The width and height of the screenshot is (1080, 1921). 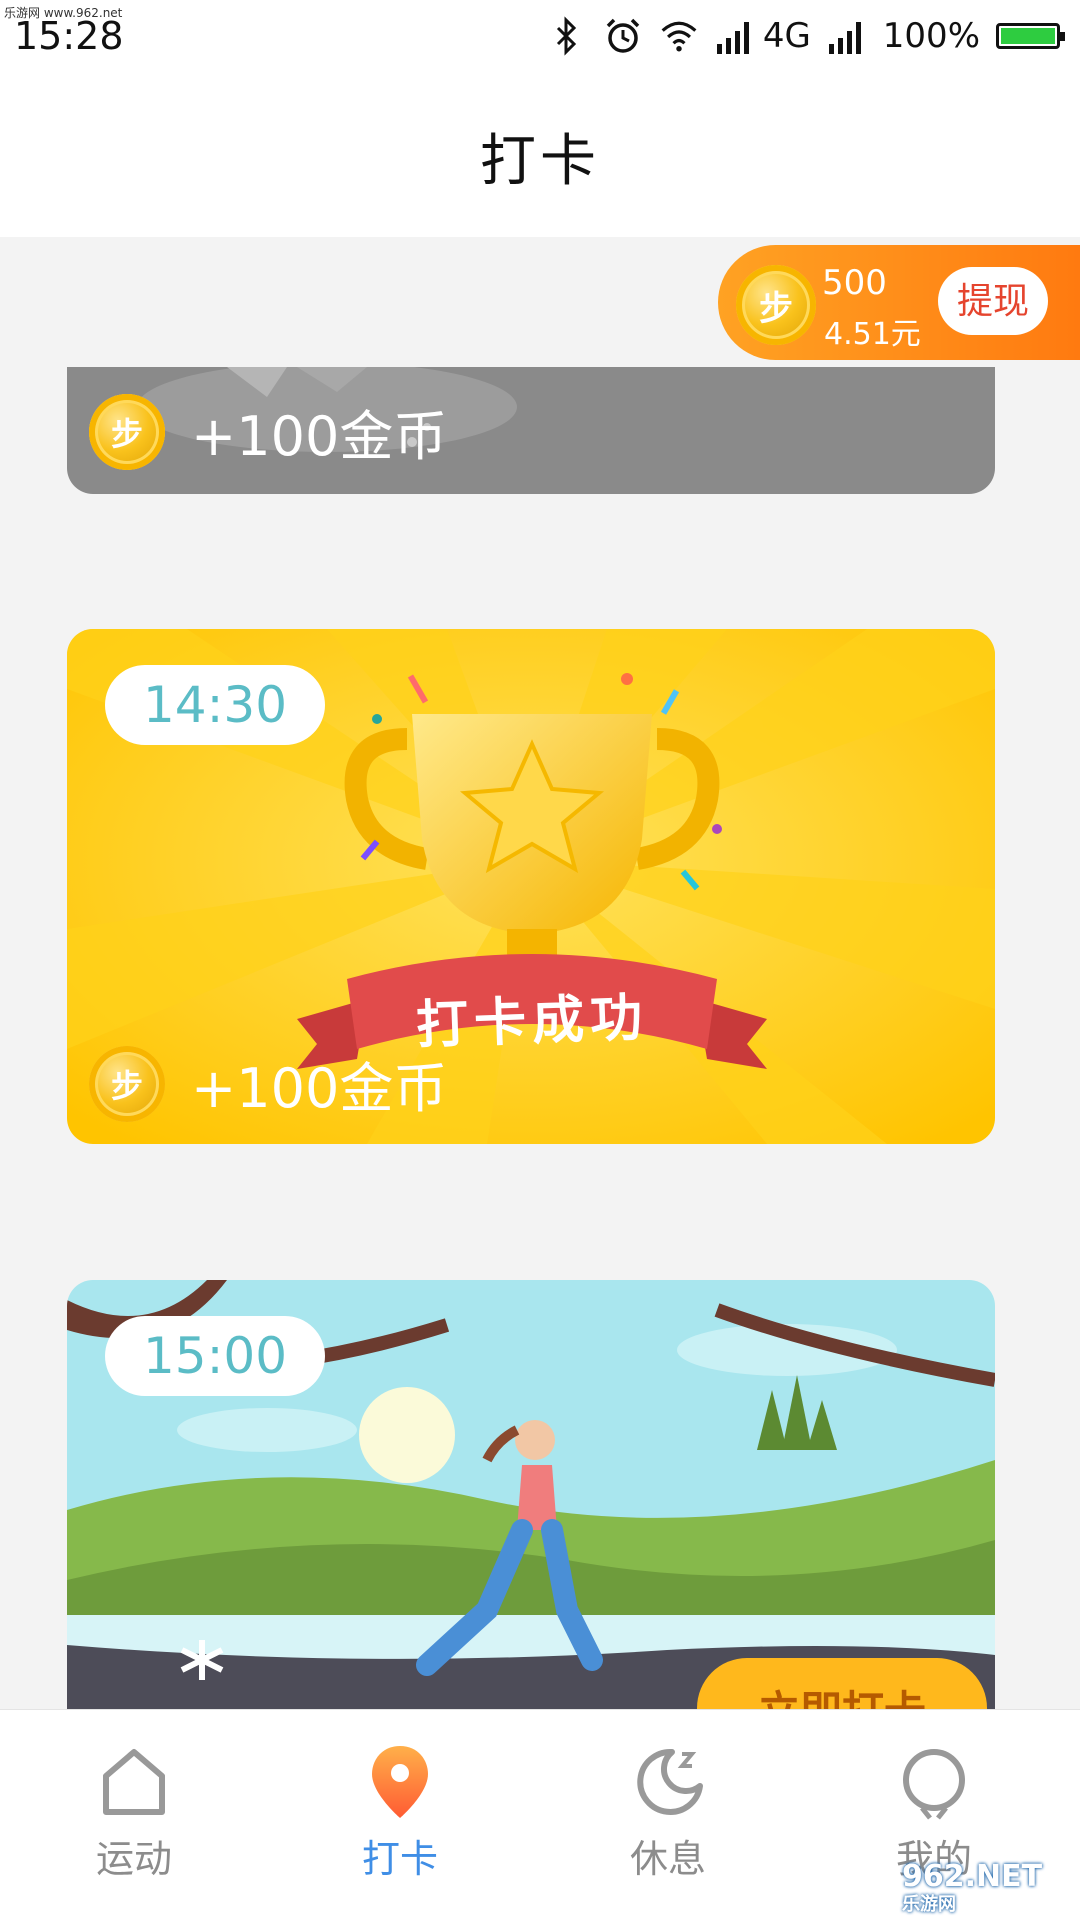 I want to click on network-type: 4G, so click(x=786, y=36).